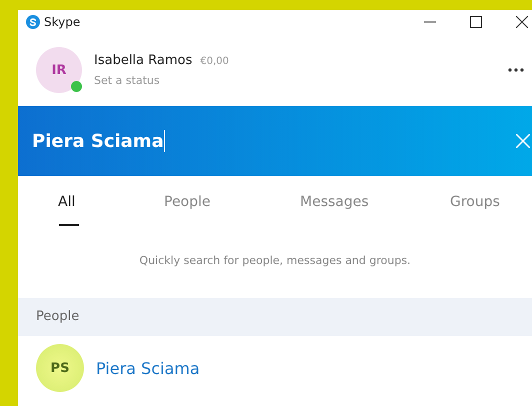 The width and height of the screenshot is (532, 406). I want to click on credit-balance: €0,00, so click(214, 61).